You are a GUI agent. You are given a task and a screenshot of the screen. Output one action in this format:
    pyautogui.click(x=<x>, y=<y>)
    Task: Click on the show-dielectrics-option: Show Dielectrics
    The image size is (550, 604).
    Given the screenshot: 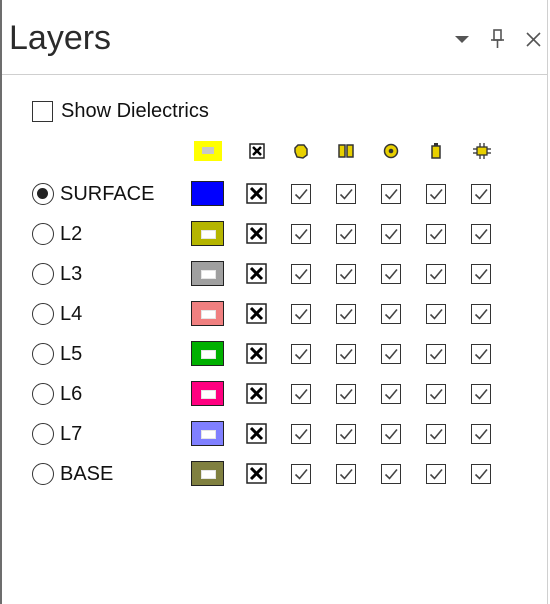 What is the action you would take?
    pyautogui.click(x=120, y=111)
    